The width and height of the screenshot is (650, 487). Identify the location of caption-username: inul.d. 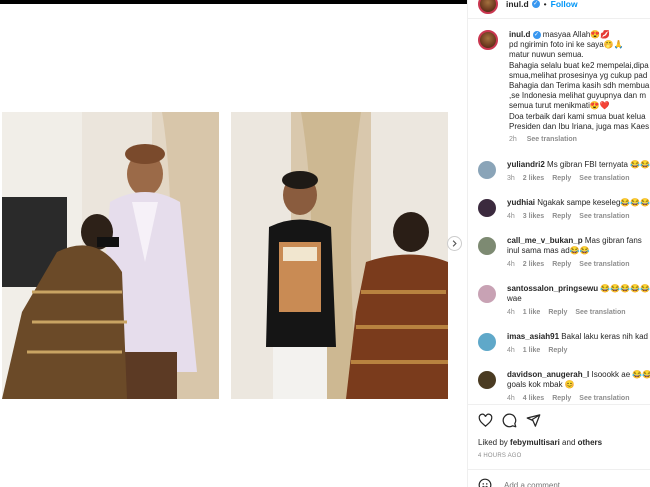
(519, 34).